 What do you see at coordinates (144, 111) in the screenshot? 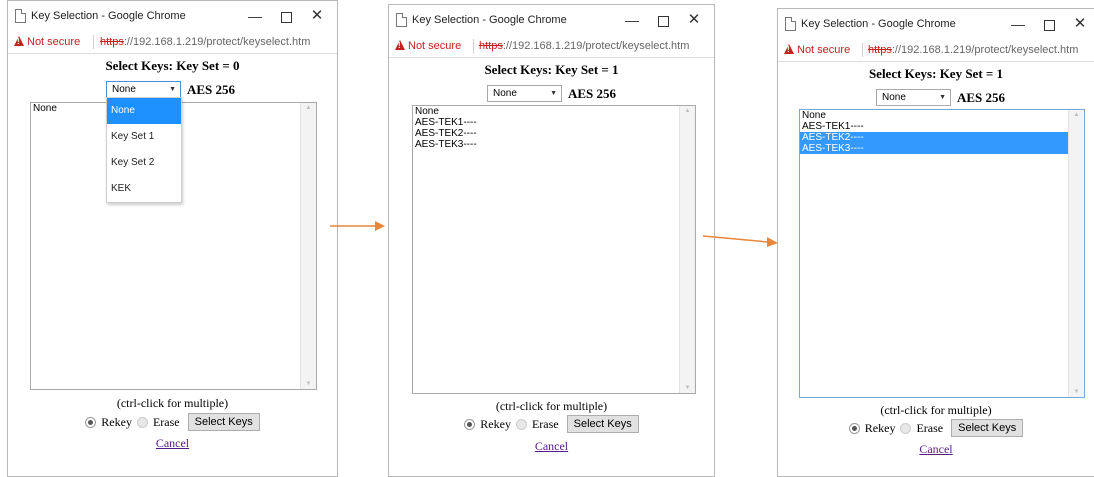
I see `dropdown-option: None` at bounding box center [144, 111].